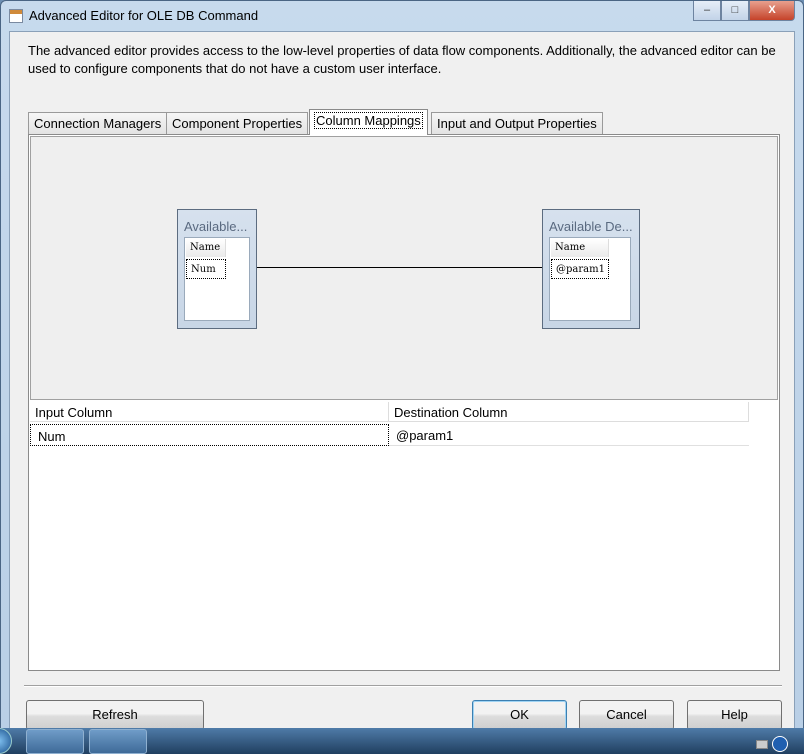 The image size is (804, 754). I want to click on tab-label: Connection Managers, so click(98, 123).